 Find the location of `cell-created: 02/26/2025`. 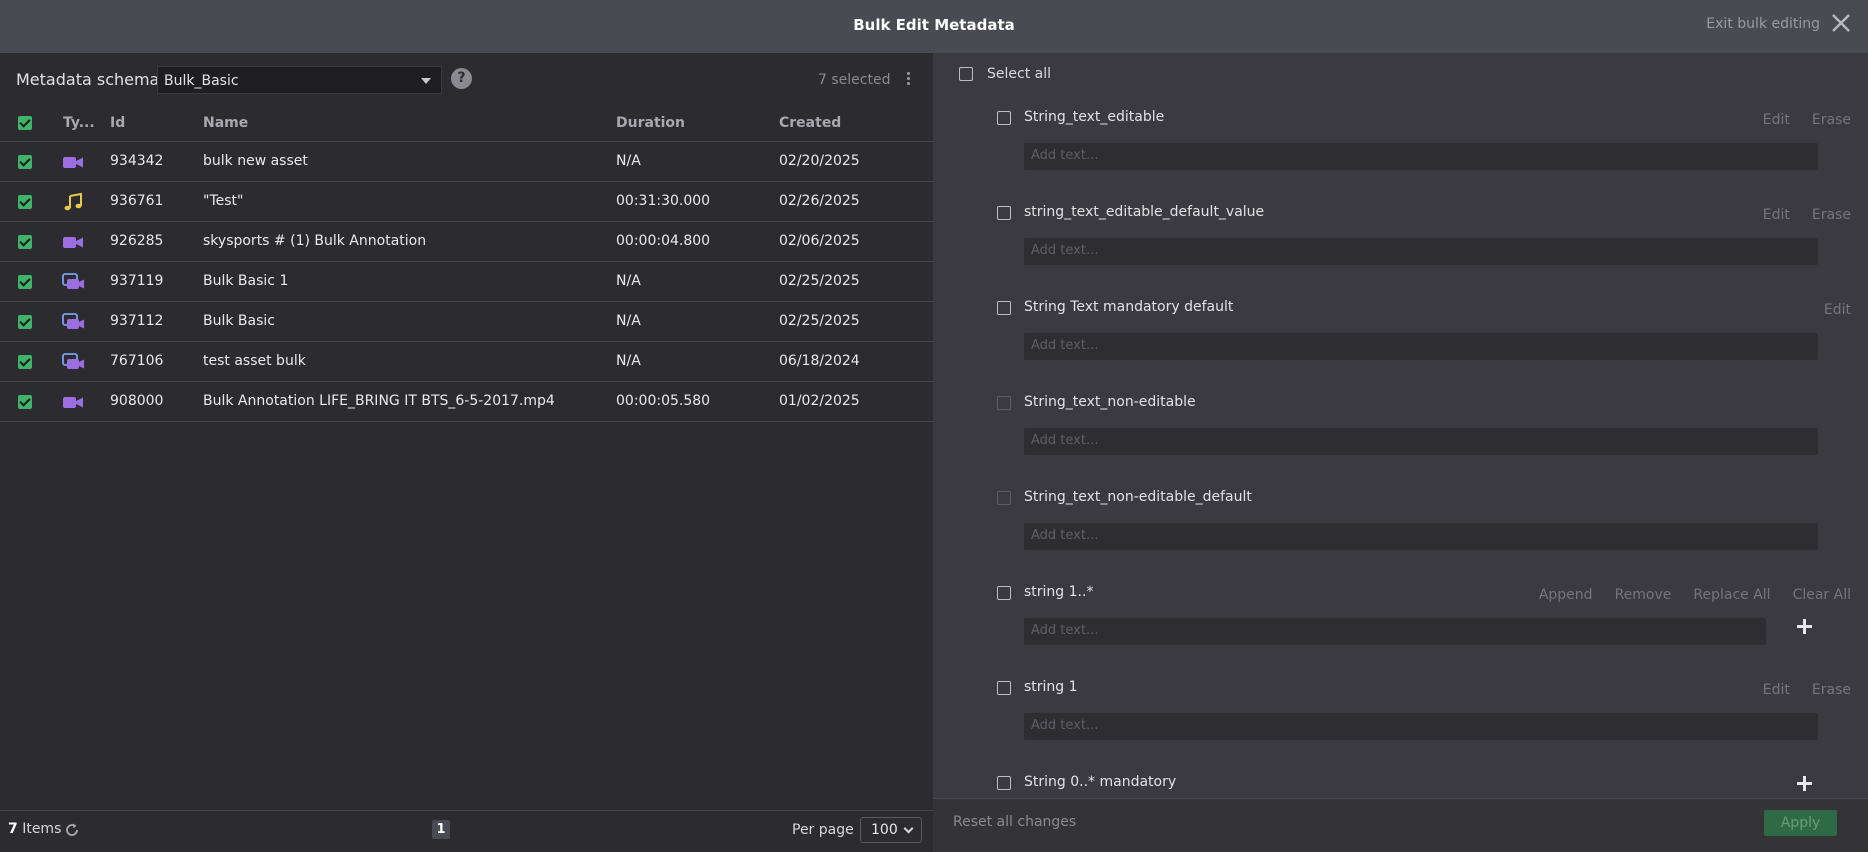

cell-created: 02/26/2025 is located at coordinates (819, 201).